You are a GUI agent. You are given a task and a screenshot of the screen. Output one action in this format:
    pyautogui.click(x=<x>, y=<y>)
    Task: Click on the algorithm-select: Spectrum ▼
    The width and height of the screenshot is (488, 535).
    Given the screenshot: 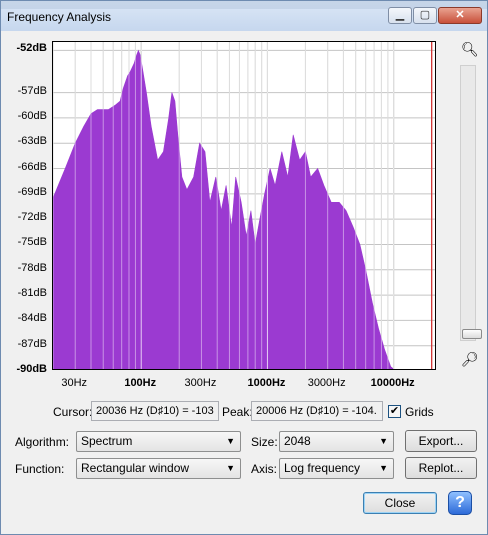 What is the action you would take?
    pyautogui.click(x=158, y=441)
    